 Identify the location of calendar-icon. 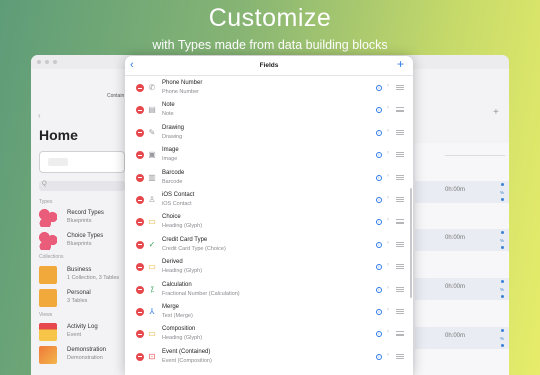
(48, 332).